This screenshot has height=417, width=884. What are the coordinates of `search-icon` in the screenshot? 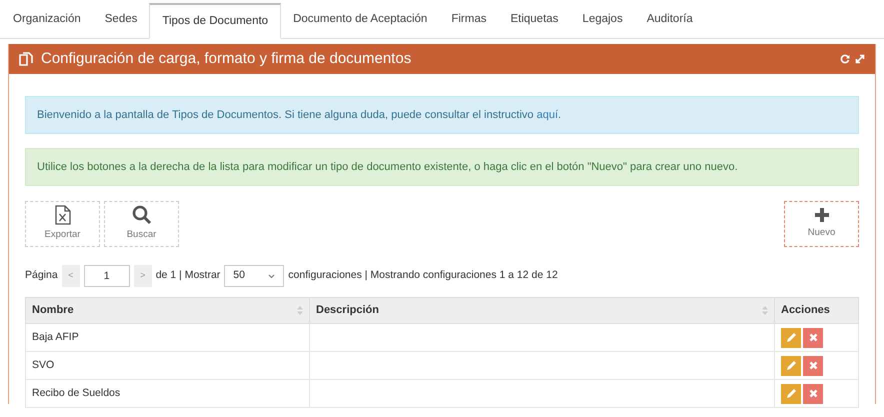 It's located at (142, 215).